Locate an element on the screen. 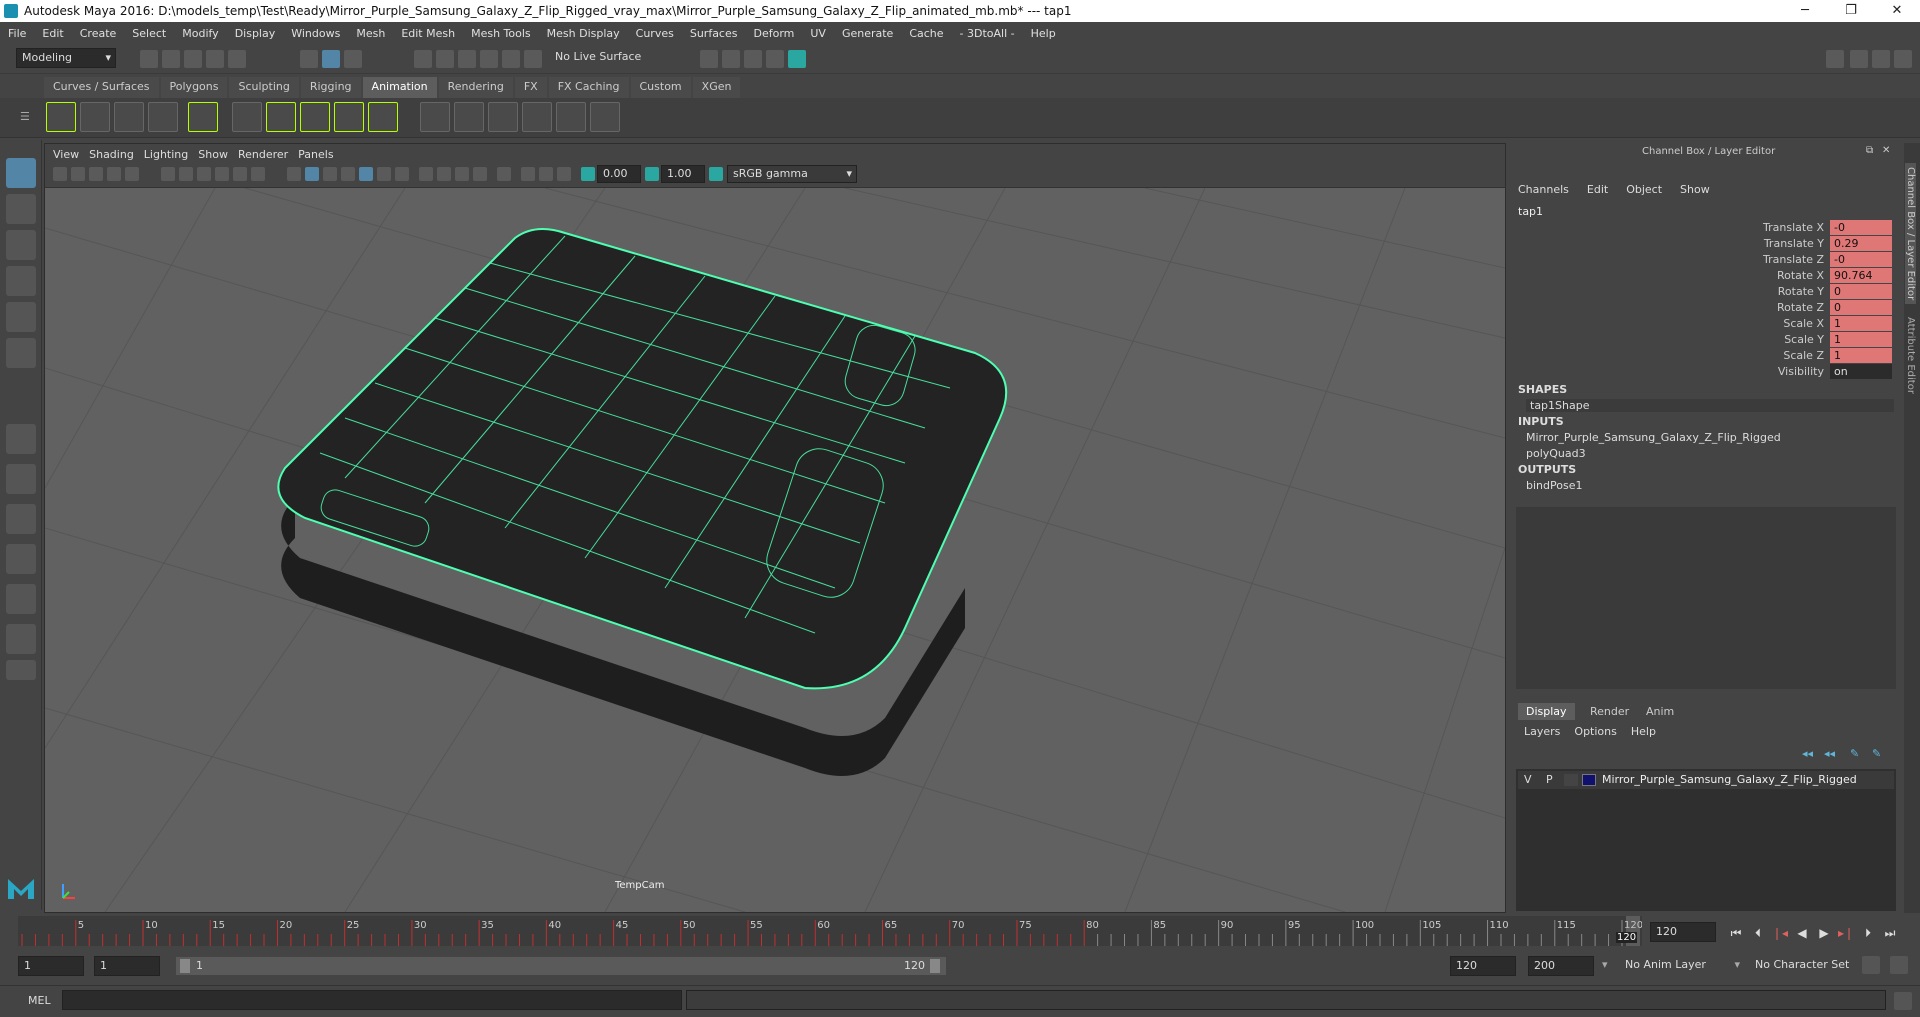  smooth-shade-icon is located at coordinates (312, 174).